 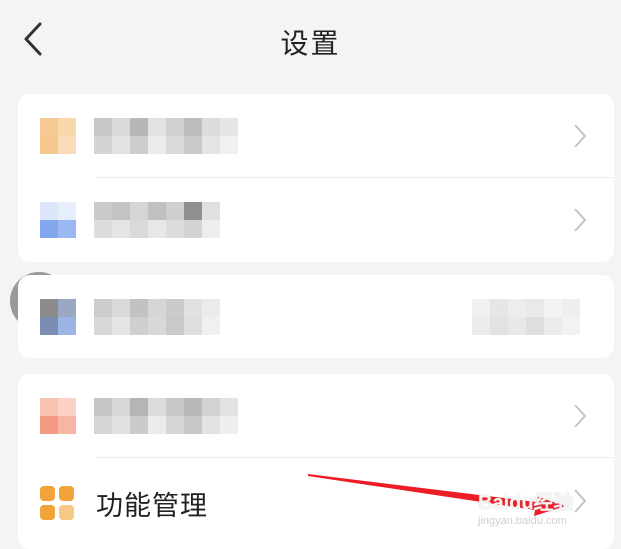 What do you see at coordinates (526, 317) in the screenshot?
I see `blurred-row-value` at bounding box center [526, 317].